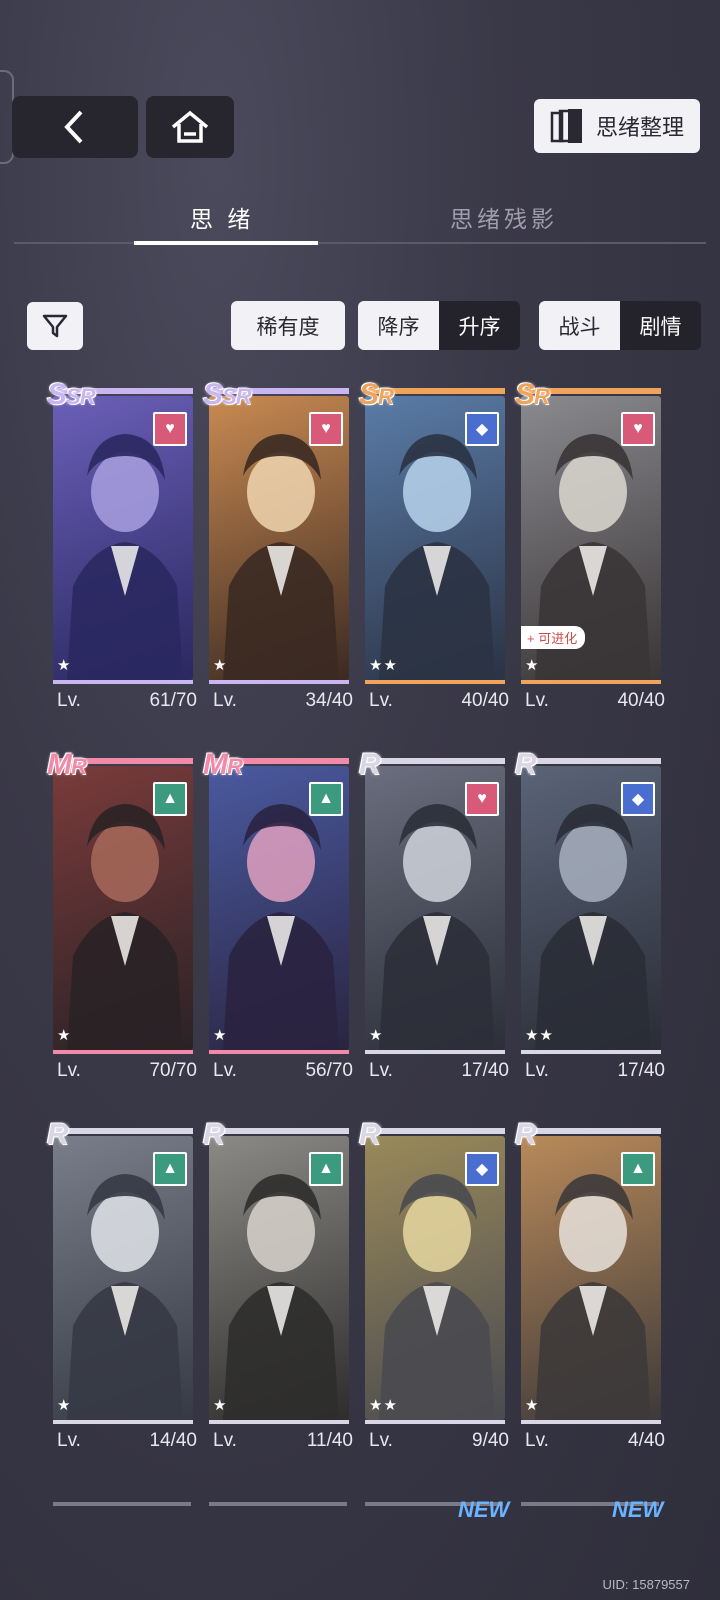  I want to click on tab-thought-shadows: 思绪残影, so click(504, 217).